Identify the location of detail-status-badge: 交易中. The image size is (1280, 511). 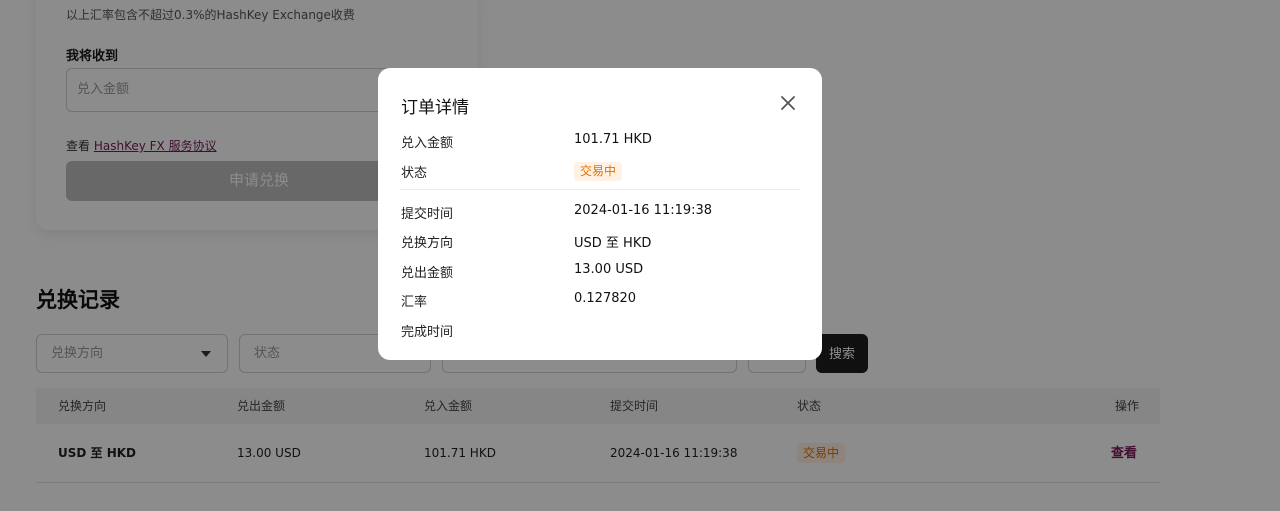
(598, 171).